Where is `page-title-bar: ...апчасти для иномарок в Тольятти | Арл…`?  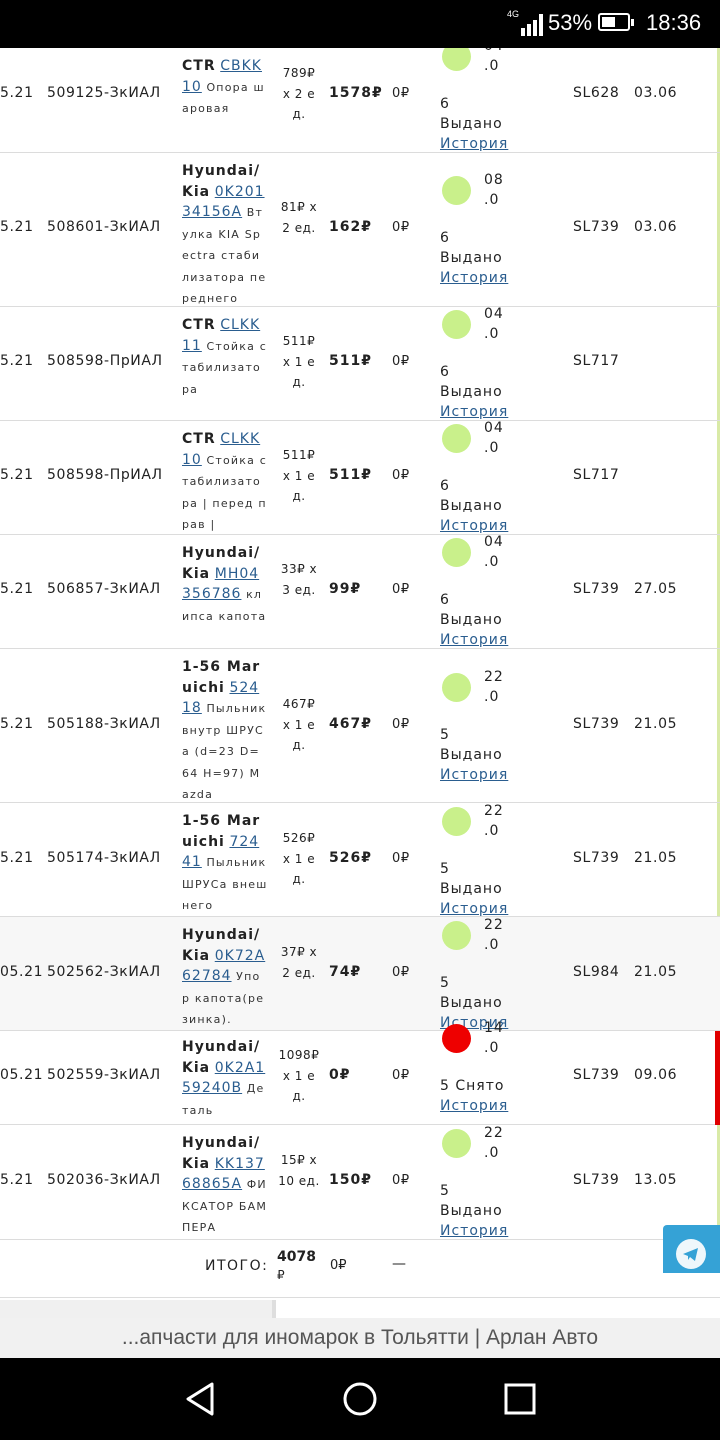 page-title-bar: ...апчасти для иномарок в Тольятти | Арл… is located at coordinates (360, 1338).